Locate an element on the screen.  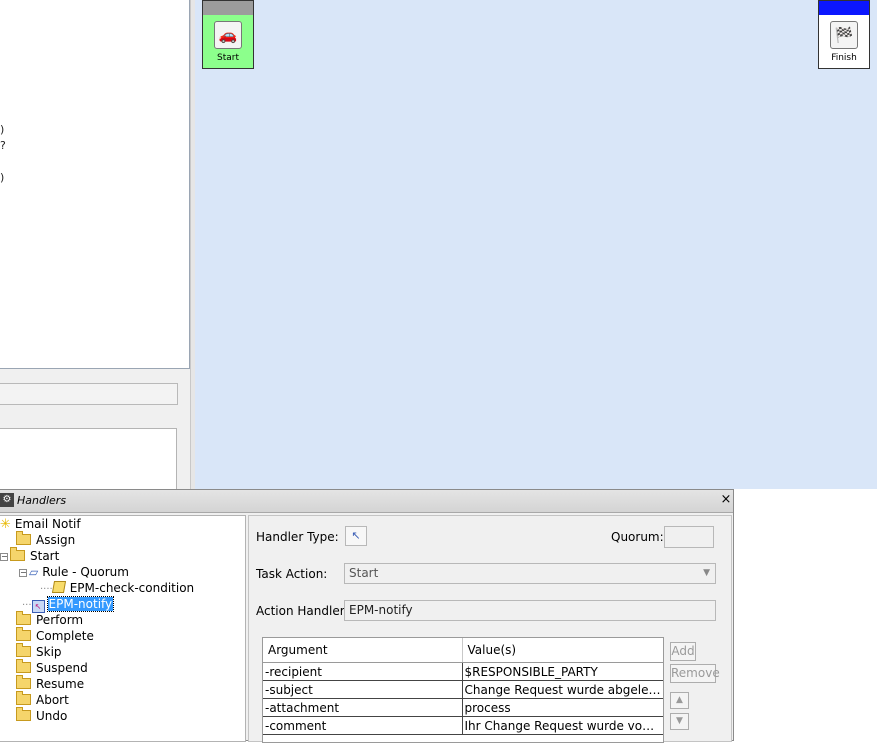
quorum-input is located at coordinates (689, 537).